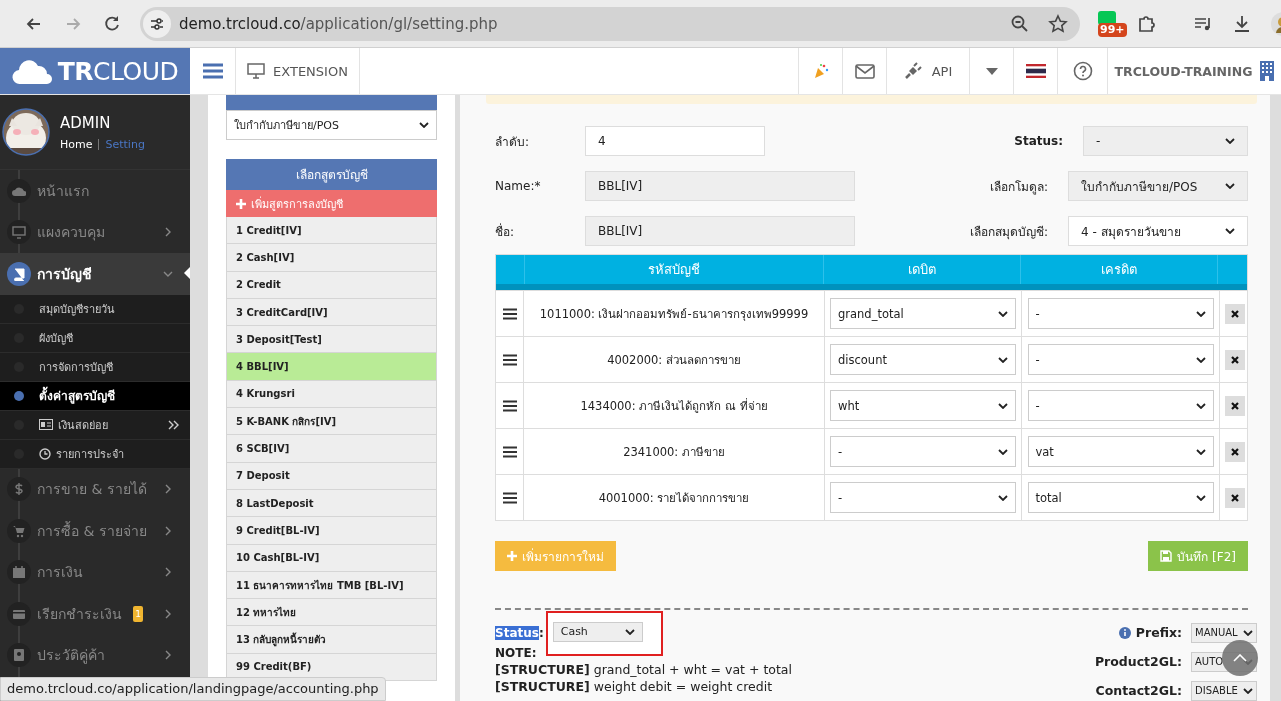 The image size is (1281, 701). I want to click on submenu-item: ตั้งค่าสูตรบัญชี, so click(95, 396).